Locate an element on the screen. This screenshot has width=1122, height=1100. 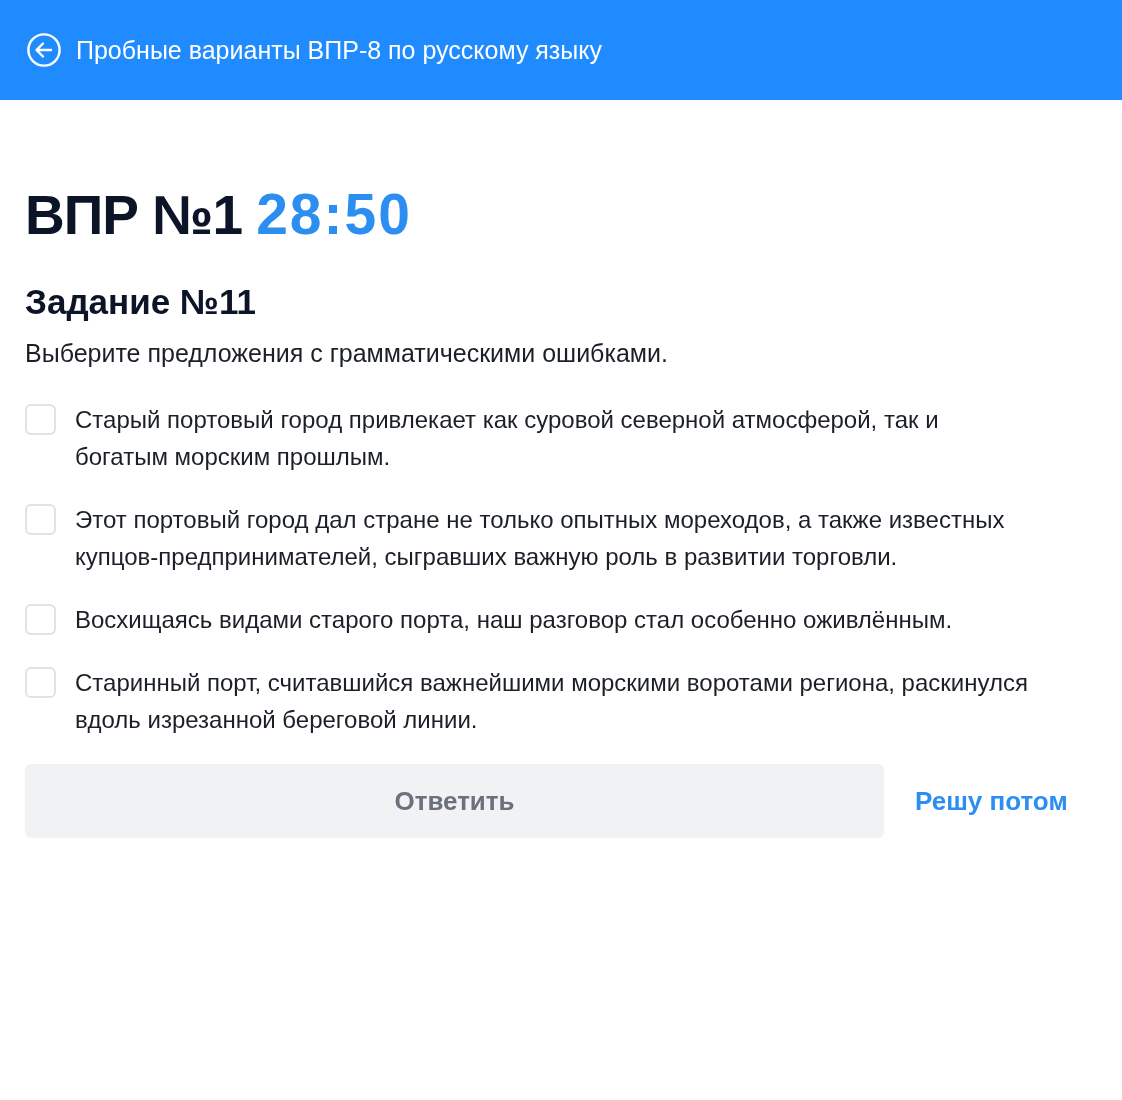
timer: 28:50 is located at coordinates (334, 214).